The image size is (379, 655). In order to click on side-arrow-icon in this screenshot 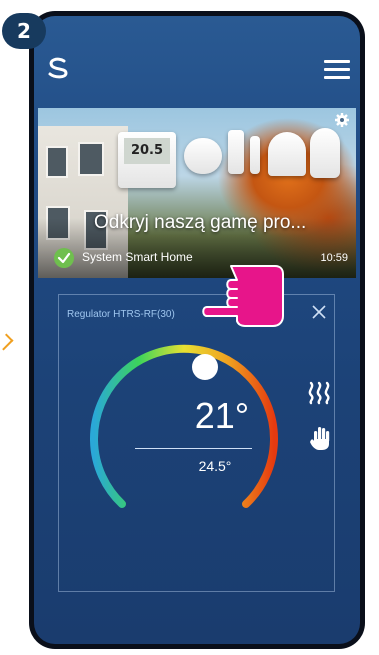, I will do `click(7, 342)`.